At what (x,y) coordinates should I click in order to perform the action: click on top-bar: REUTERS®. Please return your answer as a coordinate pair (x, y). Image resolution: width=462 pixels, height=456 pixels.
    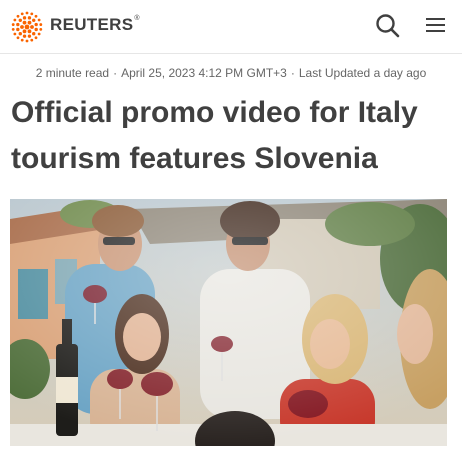
    Looking at the image, I should click on (231, 27).